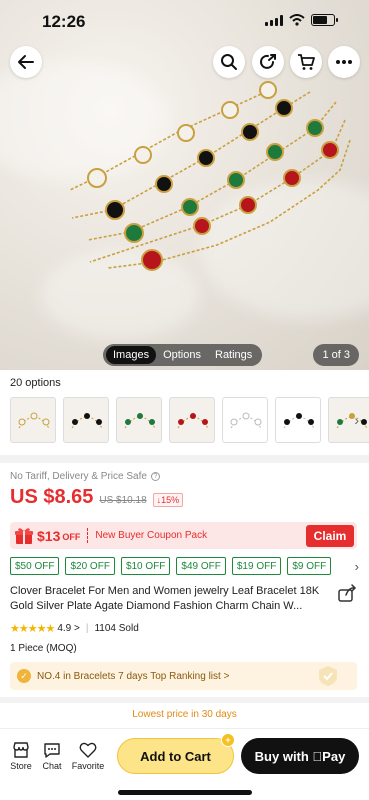 The image size is (369, 800). I want to click on delivery-safe-note: No Tariff, Delivery & Price Safe ?, so click(85, 476).